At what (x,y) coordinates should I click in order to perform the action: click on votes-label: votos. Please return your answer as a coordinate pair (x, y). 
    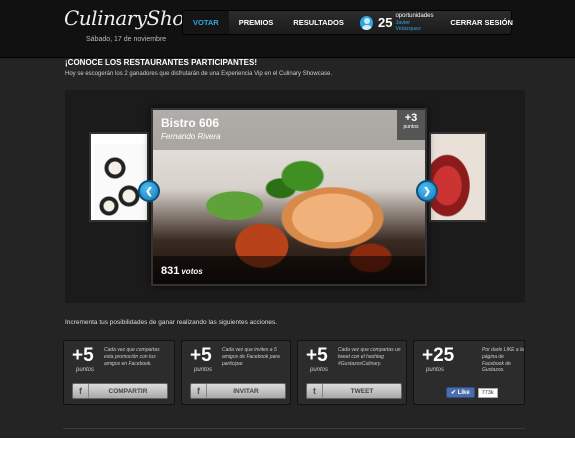
    Looking at the image, I should click on (192, 271).